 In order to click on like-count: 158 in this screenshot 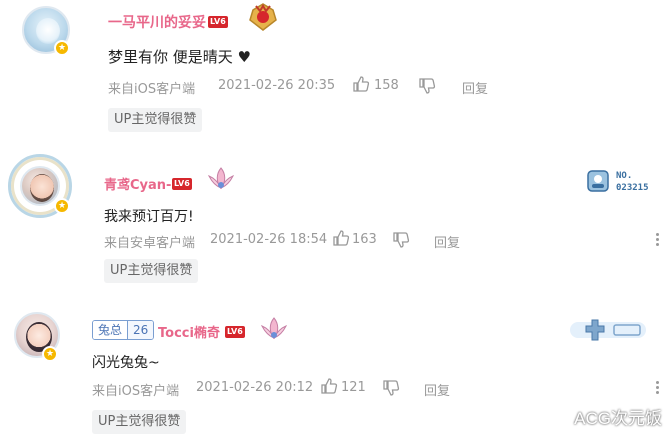, I will do `click(386, 85)`.